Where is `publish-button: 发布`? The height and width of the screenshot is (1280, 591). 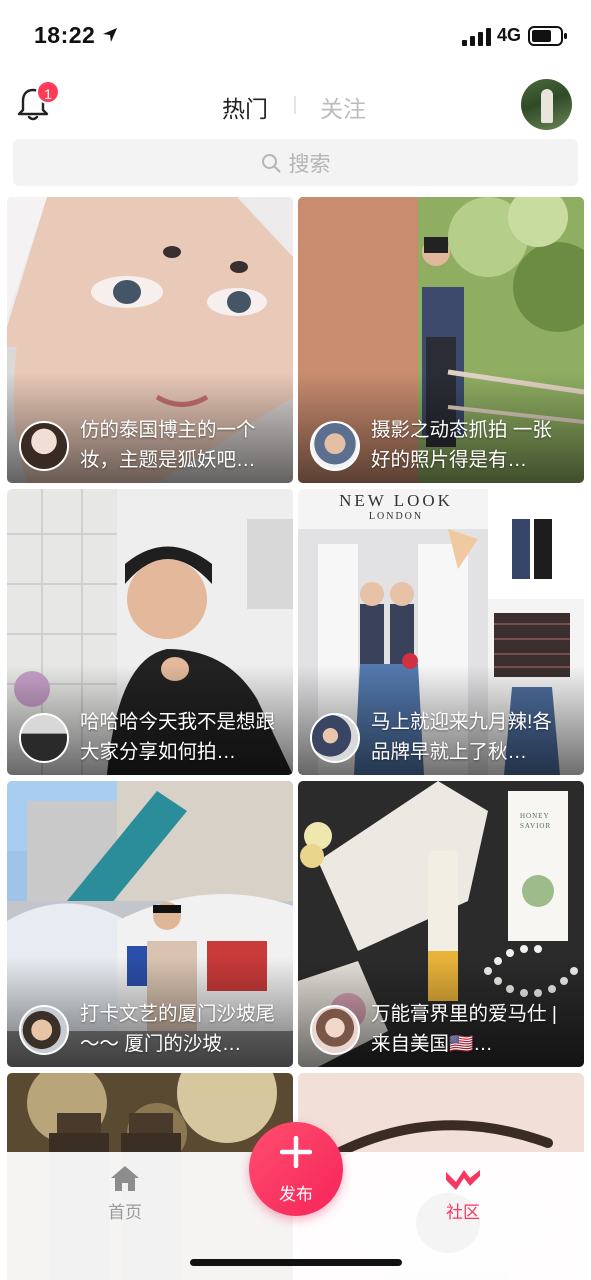
publish-button: 发布 is located at coordinates (296, 1169).